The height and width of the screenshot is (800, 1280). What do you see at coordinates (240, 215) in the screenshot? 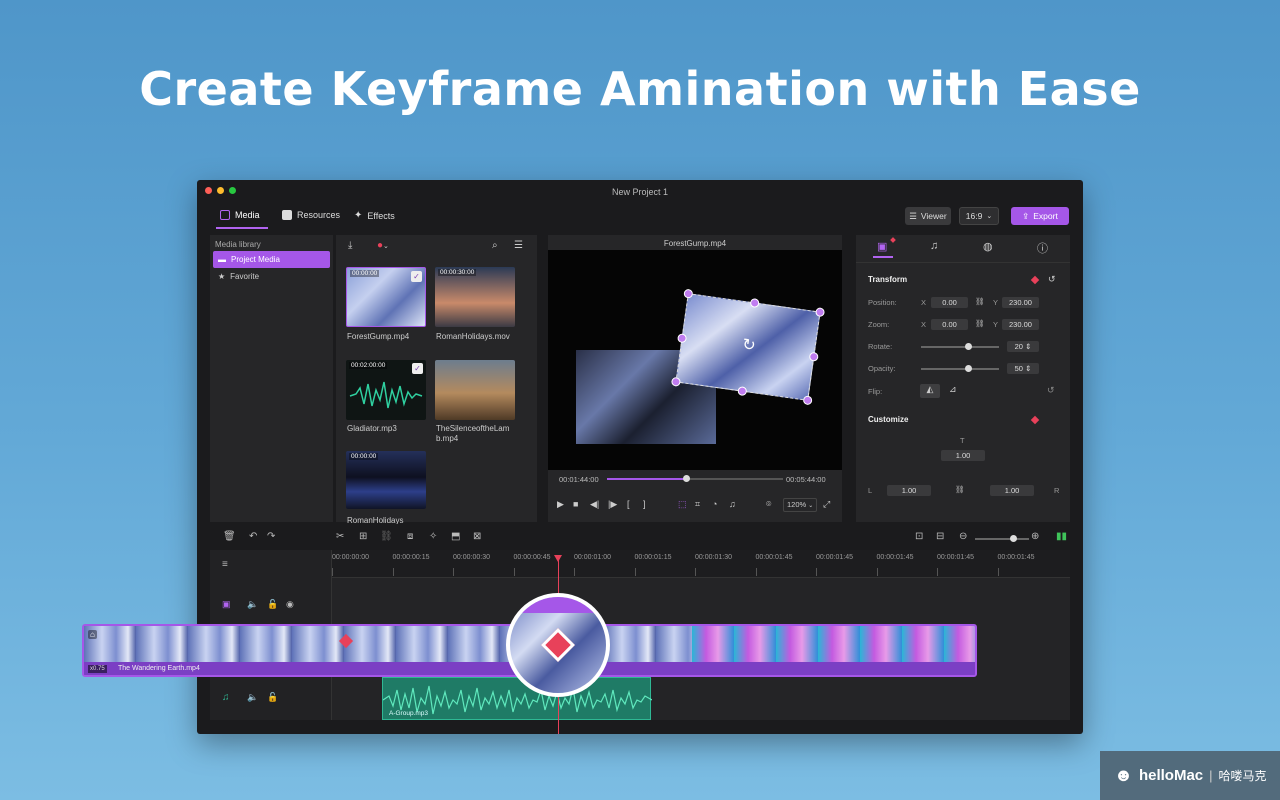
I see `tab-media: Media` at bounding box center [240, 215].